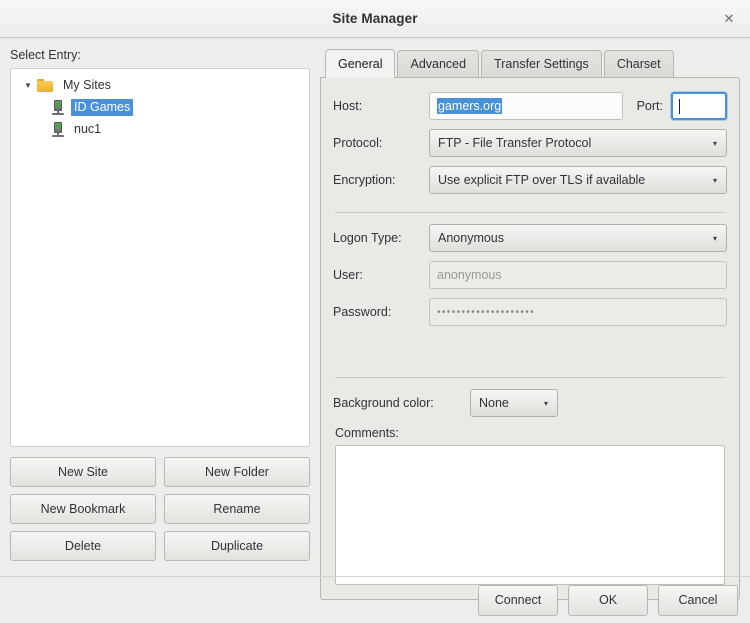 The image size is (750, 623). I want to click on background-color-label: Background color:, so click(383, 403).